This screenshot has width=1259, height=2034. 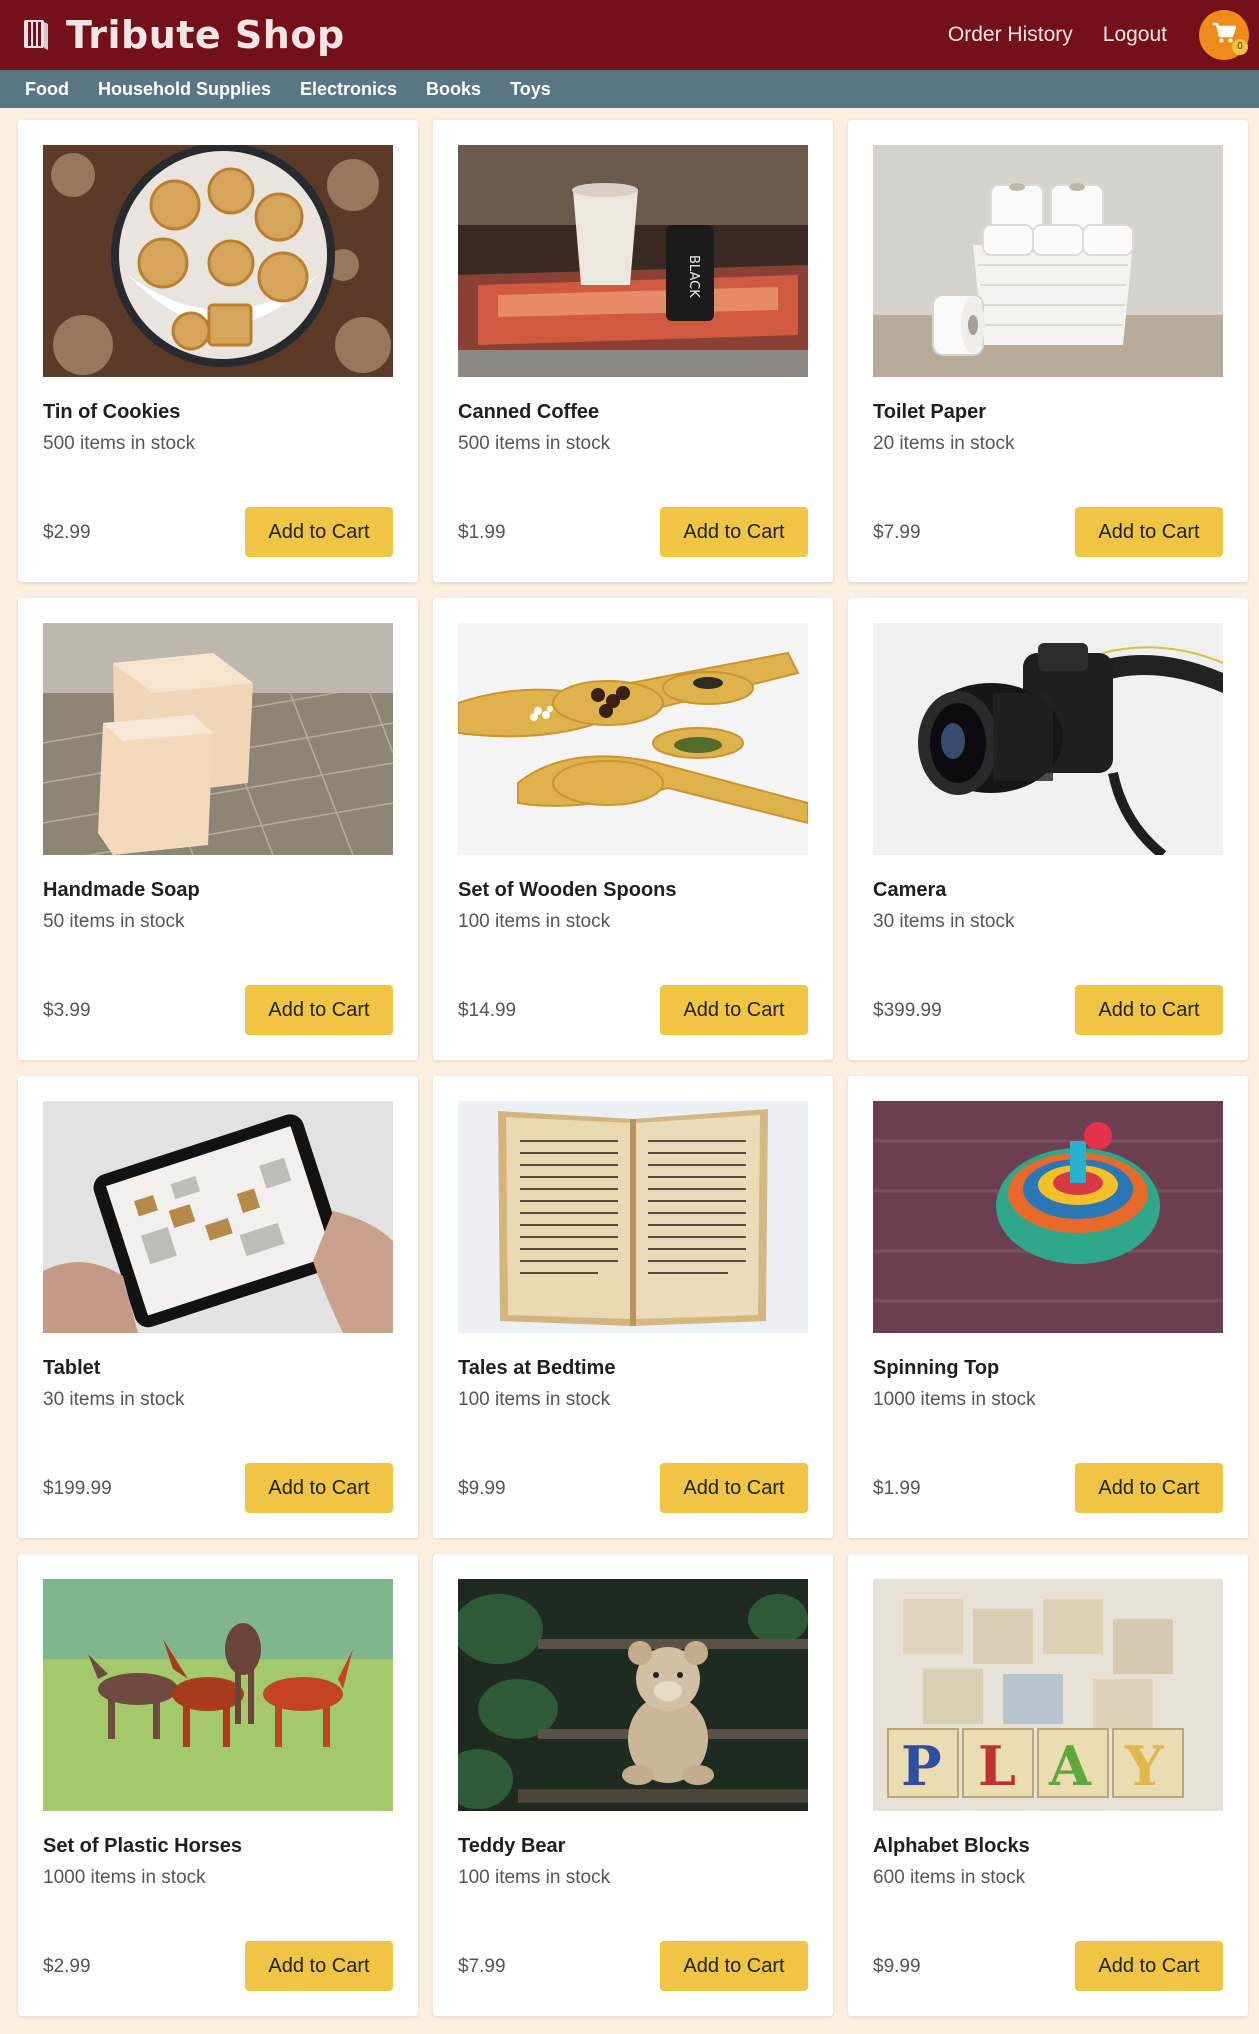 I want to click on category-books: Books, so click(x=453, y=89).